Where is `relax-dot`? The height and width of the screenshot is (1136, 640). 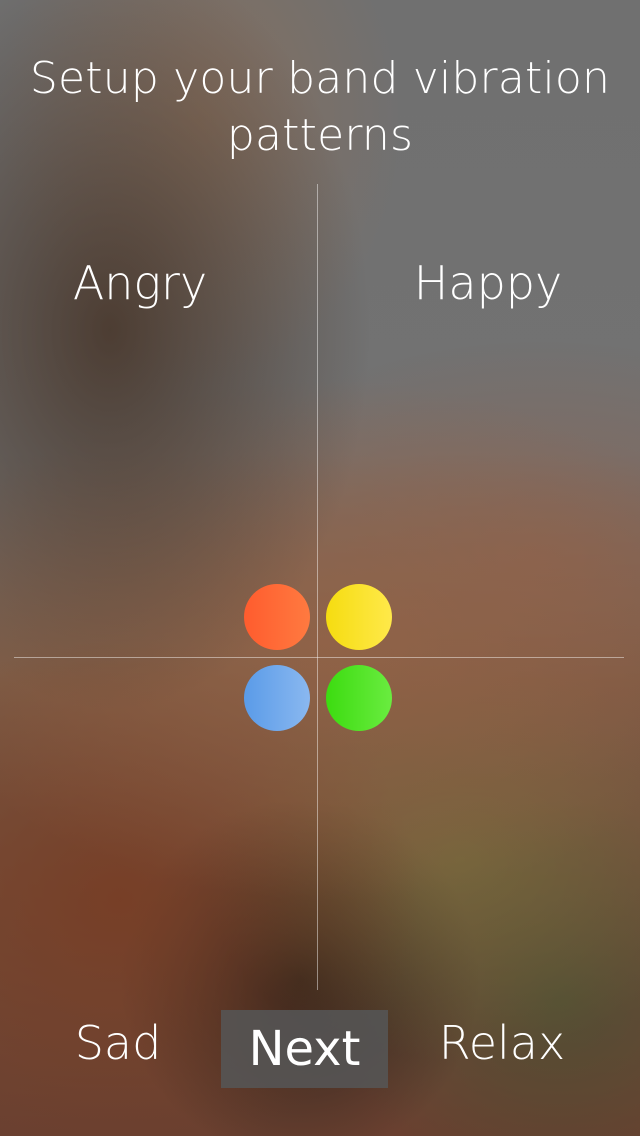
relax-dot is located at coordinates (359, 698).